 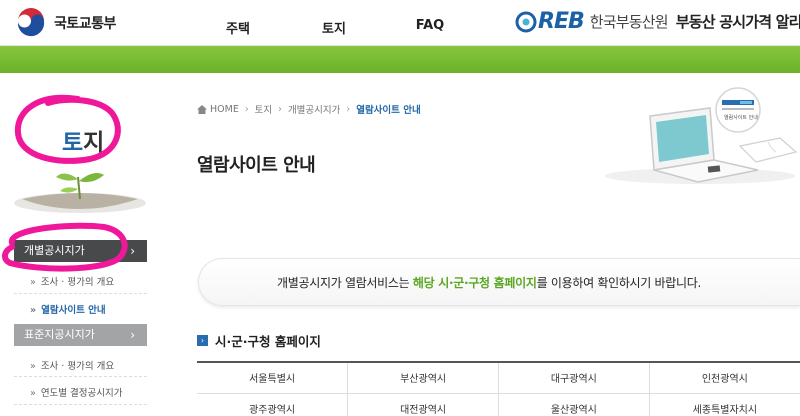 What do you see at coordinates (314, 109) in the screenshot?
I see `breadcrumb-individual-price: 개별공시지가` at bounding box center [314, 109].